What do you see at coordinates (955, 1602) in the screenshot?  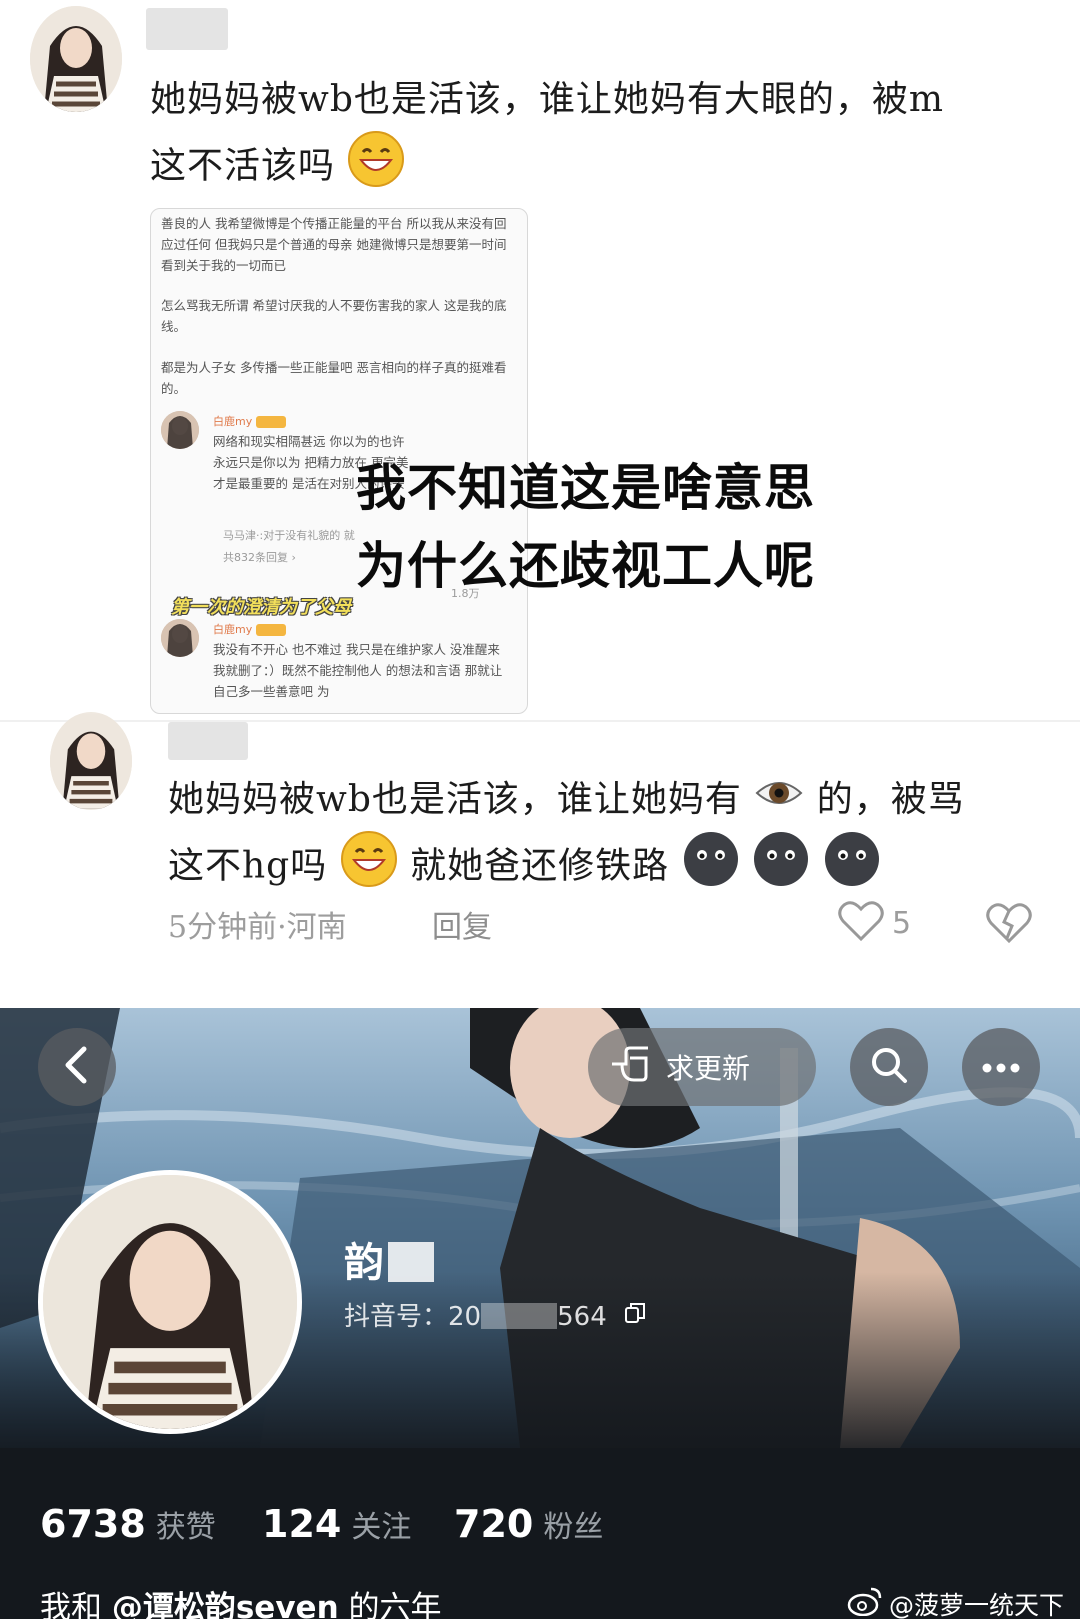 I see `weibo-watermark: @菠萝一统天下` at bounding box center [955, 1602].